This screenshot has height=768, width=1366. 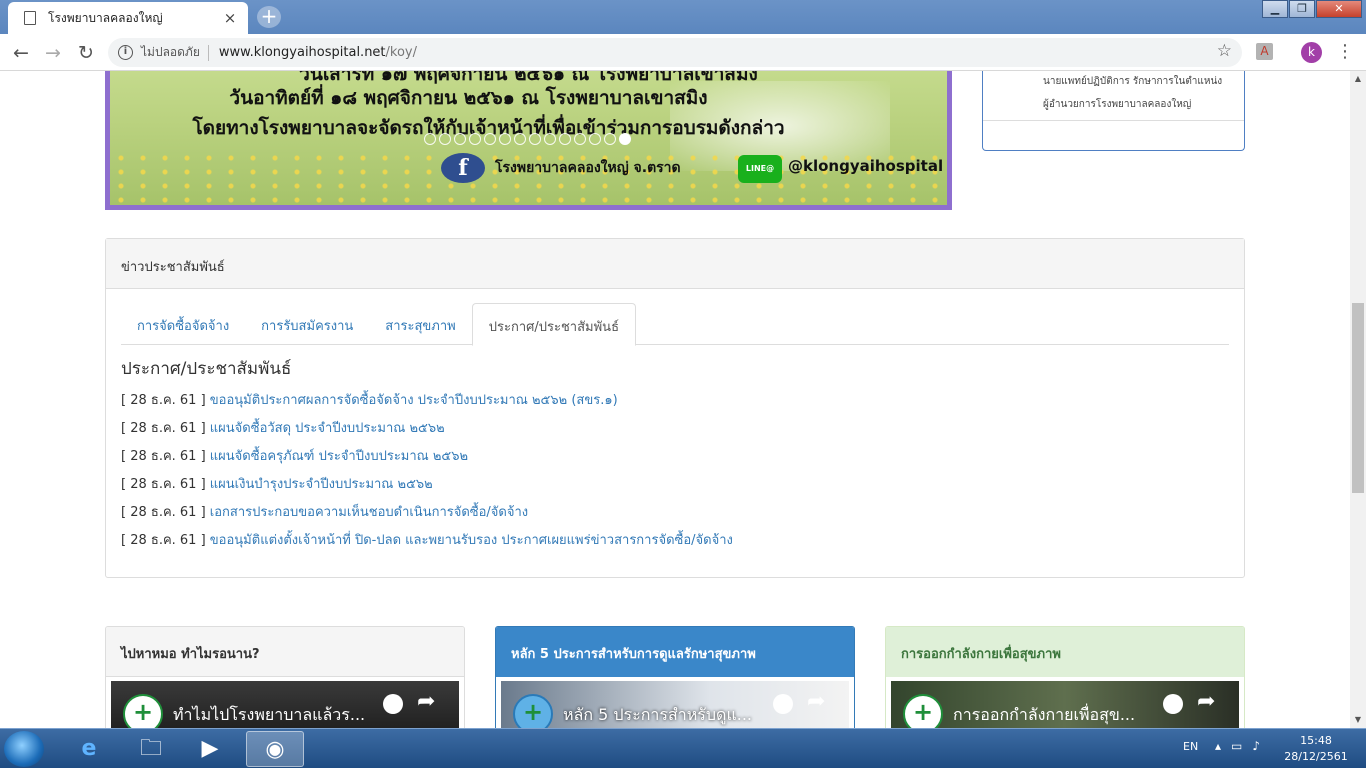 I want to click on omnibox-divider, so click(x=208, y=52).